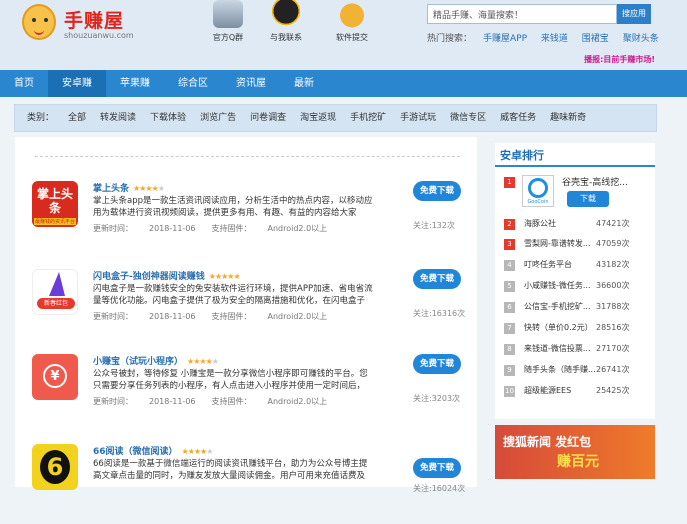  What do you see at coordinates (55, 467) in the screenshot?
I see `app-thumbnail: 6` at bounding box center [55, 467].